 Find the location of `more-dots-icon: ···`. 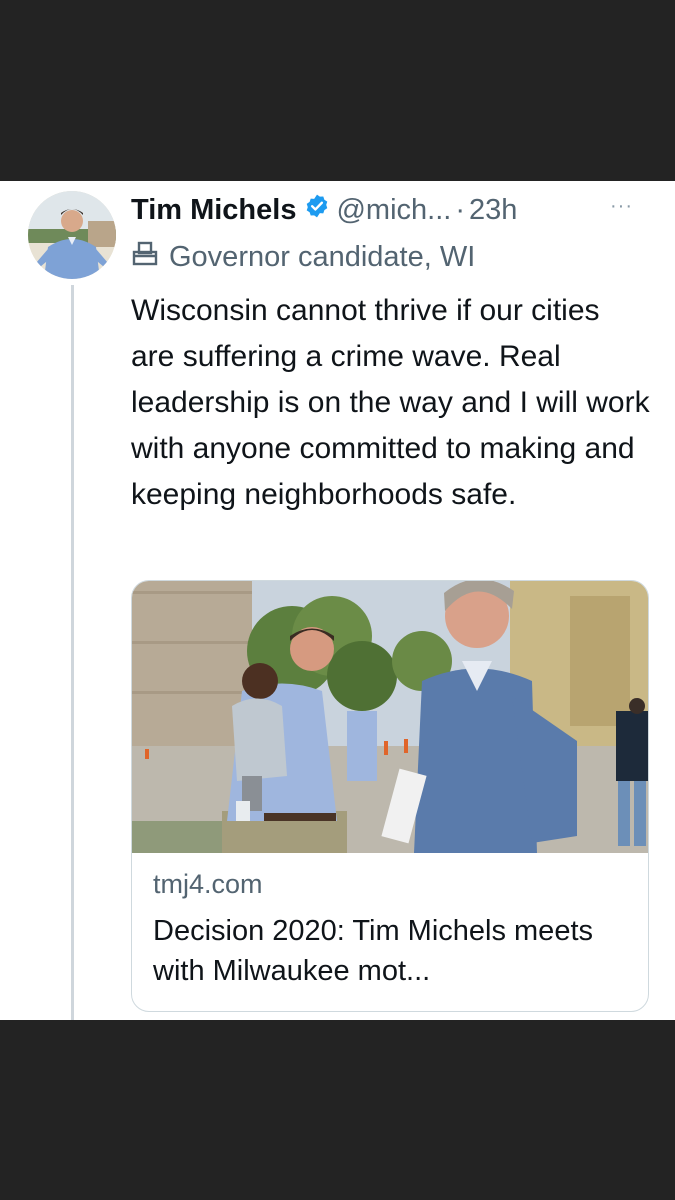

more-dots-icon: ··· is located at coordinates (621, 206).